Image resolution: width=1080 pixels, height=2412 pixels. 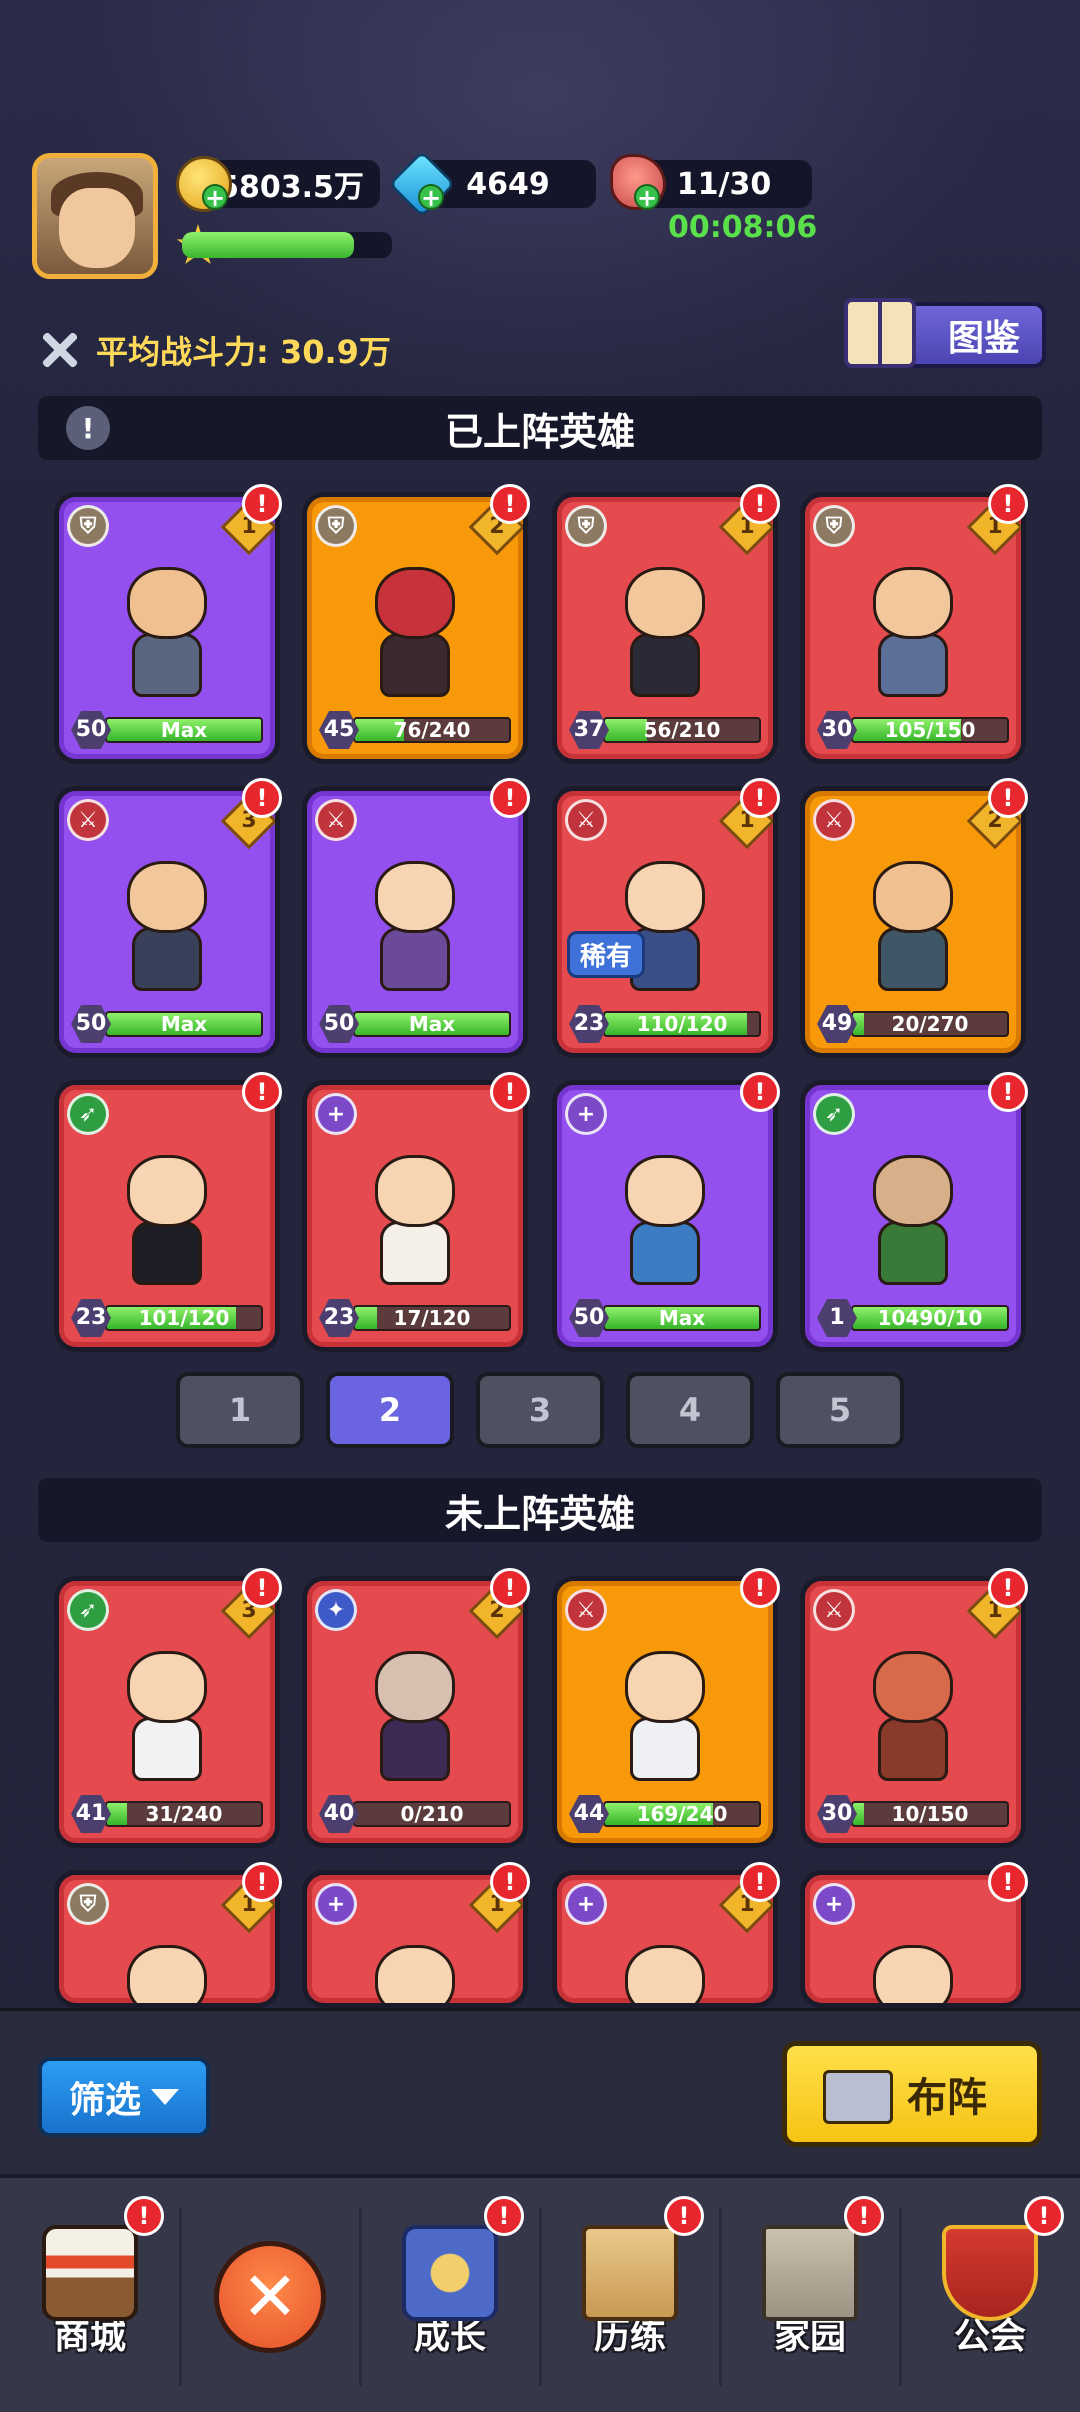 I want to click on hero-card: + Max 50, so click(x=665, y=1216).